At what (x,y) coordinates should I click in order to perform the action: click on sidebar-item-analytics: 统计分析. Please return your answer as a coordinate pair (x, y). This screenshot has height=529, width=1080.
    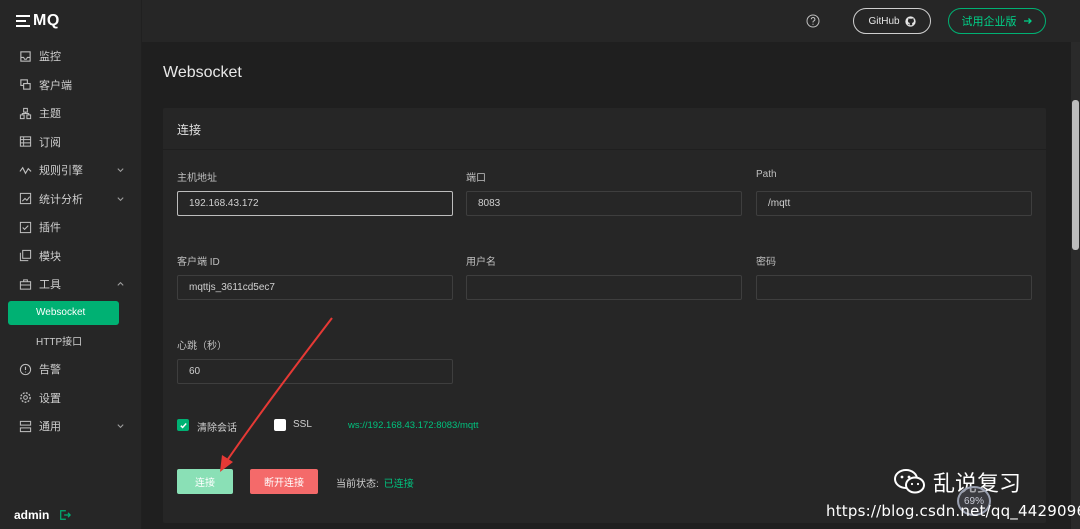
    Looking at the image, I should click on (70, 199).